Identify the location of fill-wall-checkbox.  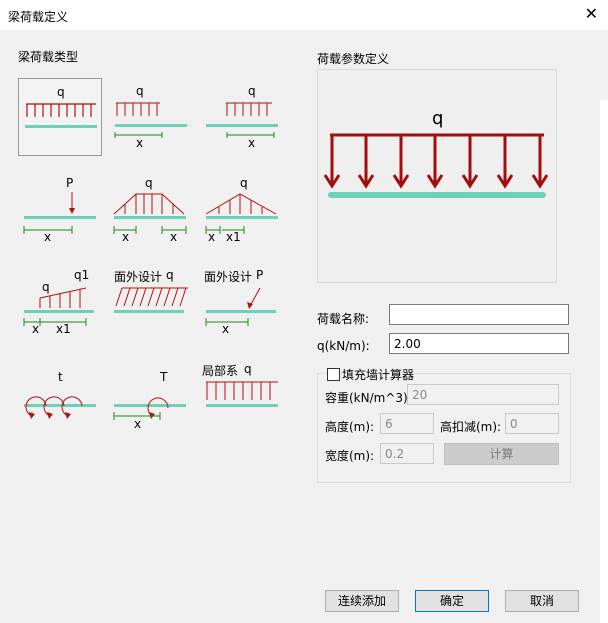
(333, 374).